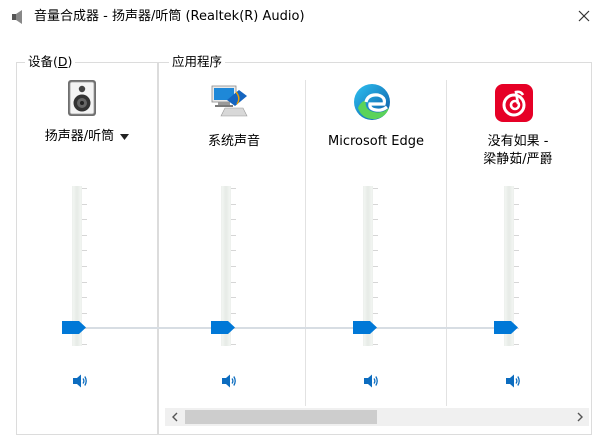 The image size is (605, 448). Describe the element at coordinates (229, 100) in the screenshot. I see `system-sounds-icon` at that location.